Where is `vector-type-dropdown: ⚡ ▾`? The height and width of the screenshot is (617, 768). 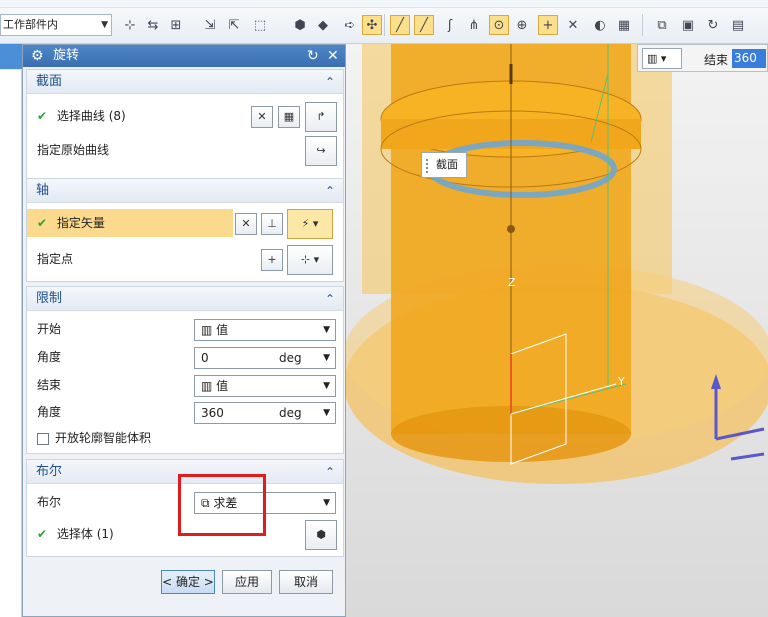 vector-type-dropdown: ⚡ ▾ is located at coordinates (310, 224).